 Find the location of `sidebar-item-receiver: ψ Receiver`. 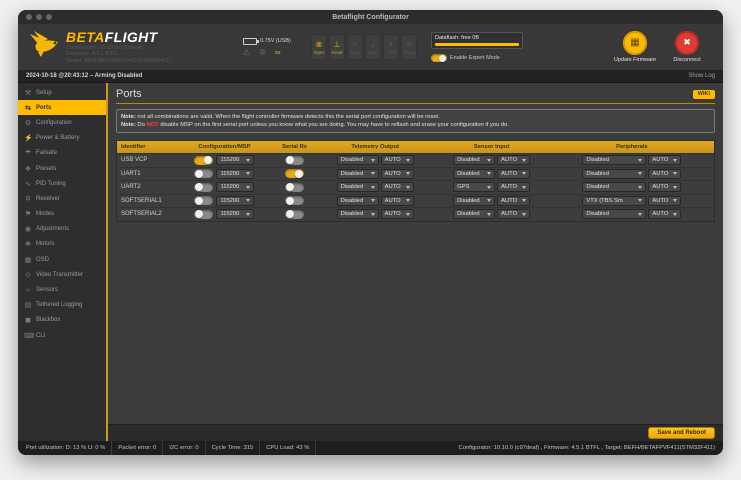

sidebar-item-receiver: ψ Receiver is located at coordinates (62, 198).